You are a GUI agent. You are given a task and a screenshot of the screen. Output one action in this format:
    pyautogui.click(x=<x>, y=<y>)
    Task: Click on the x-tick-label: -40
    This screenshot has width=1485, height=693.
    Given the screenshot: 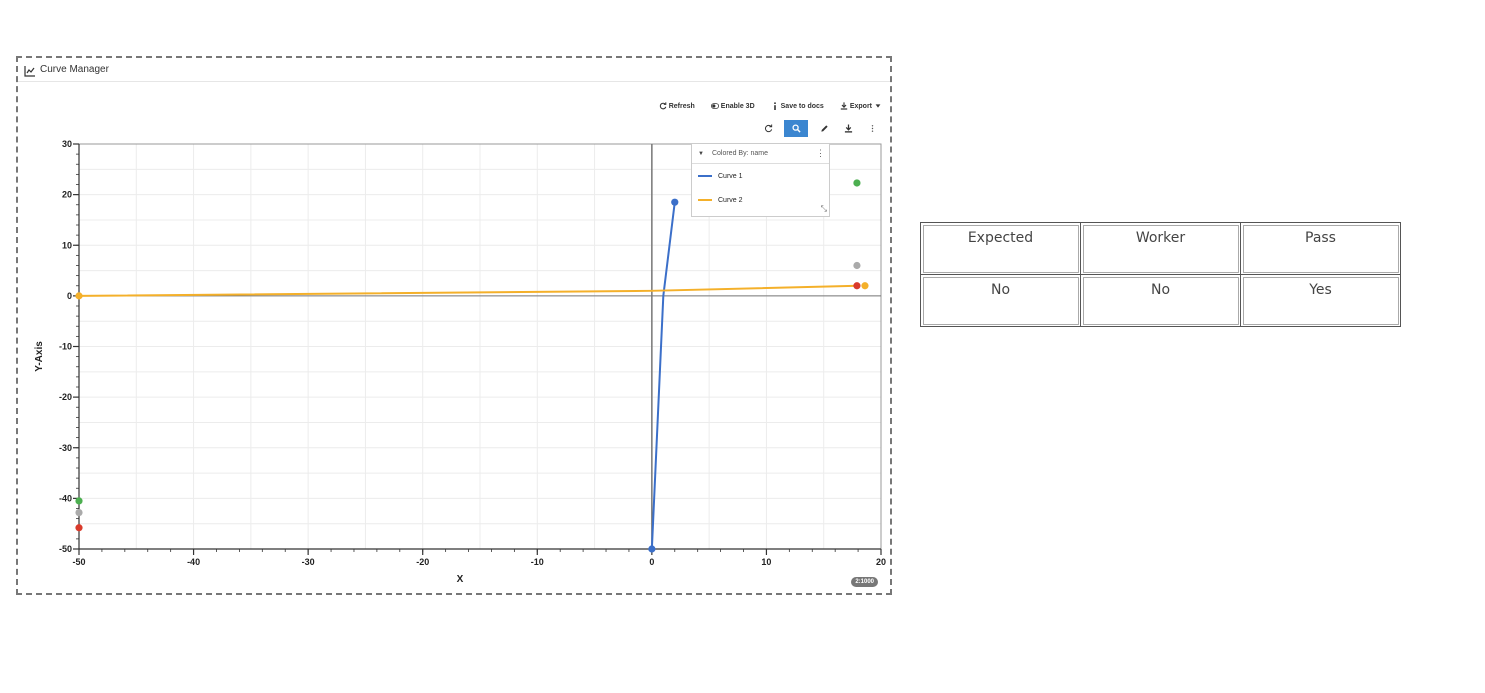 What is the action you would take?
    pyautogui.click(x=193, y=562)
    